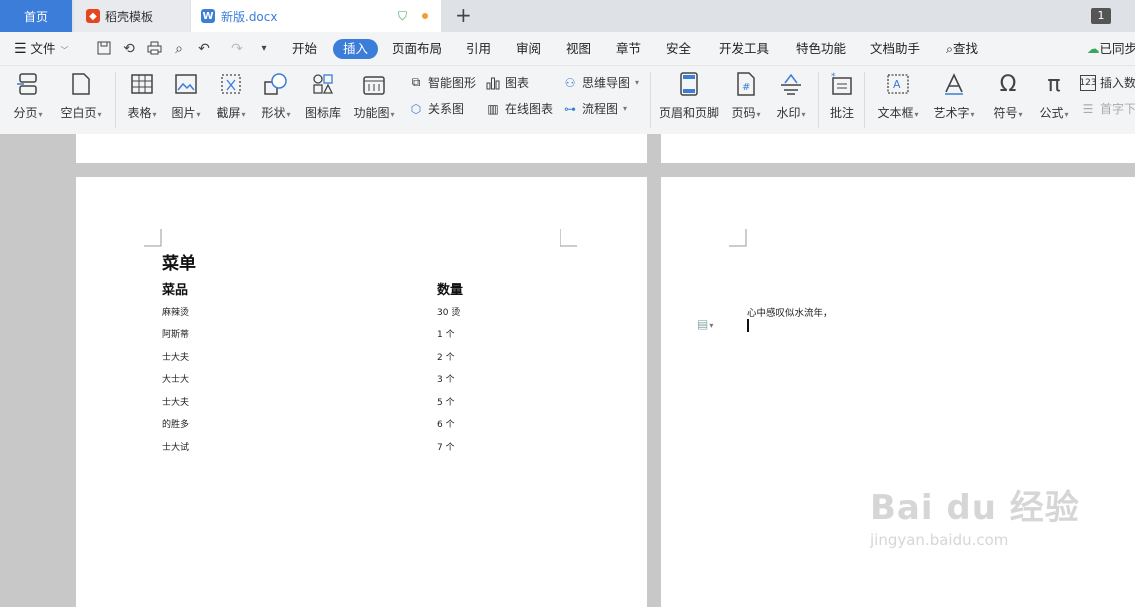 The height and width of the screenshot is (607, 1135). What do you see at coordinates (228, 113) in the screenshot?
I see `screenshot-label: 截屏` at bounding box center [228, 113].